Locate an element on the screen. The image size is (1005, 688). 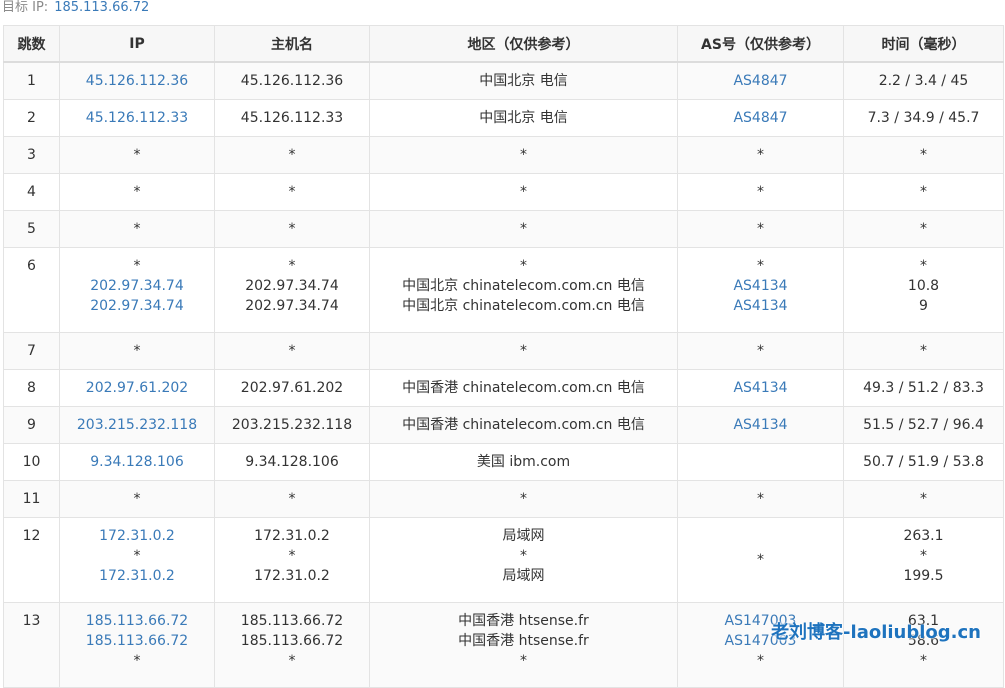
region-cell: 局域网 * 局域网 is located at coordinates (523, 560).